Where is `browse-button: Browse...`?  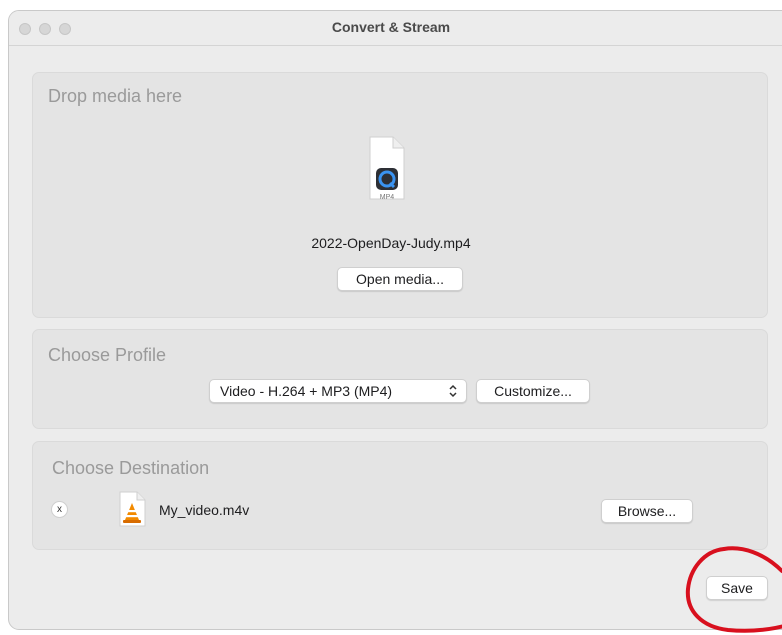 browse-button: Browse... is located at coordinates (647, 511).